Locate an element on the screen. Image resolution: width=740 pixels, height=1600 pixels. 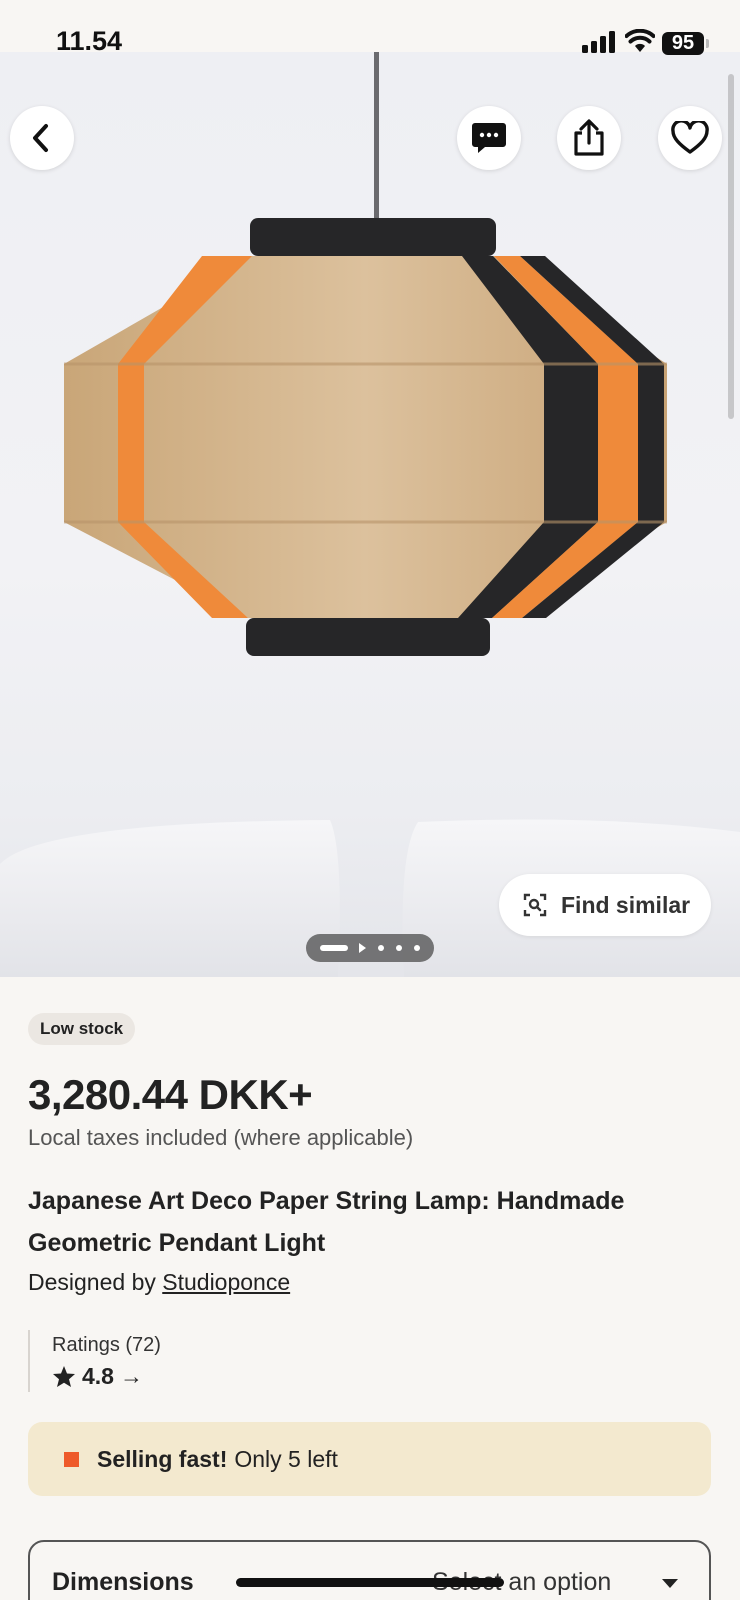
battery-tip is located at coordinates (707, 43).